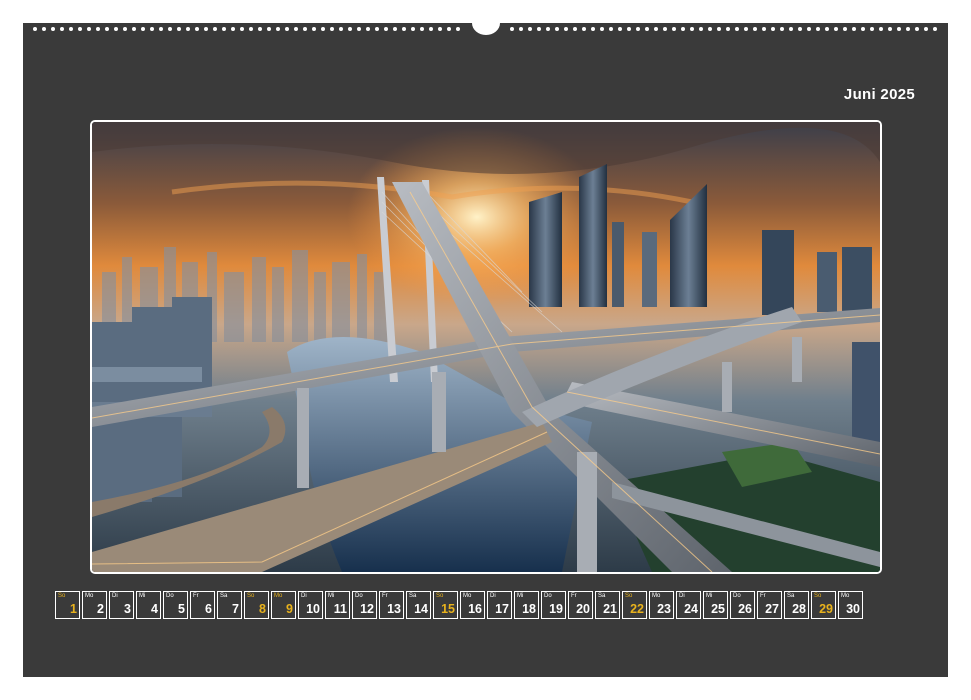 This screenshot has width=971, height=700. What do you see at coordinates (448, 609) in the screenshot?
I see `day-number: 15` at bounding box center [448, 609].